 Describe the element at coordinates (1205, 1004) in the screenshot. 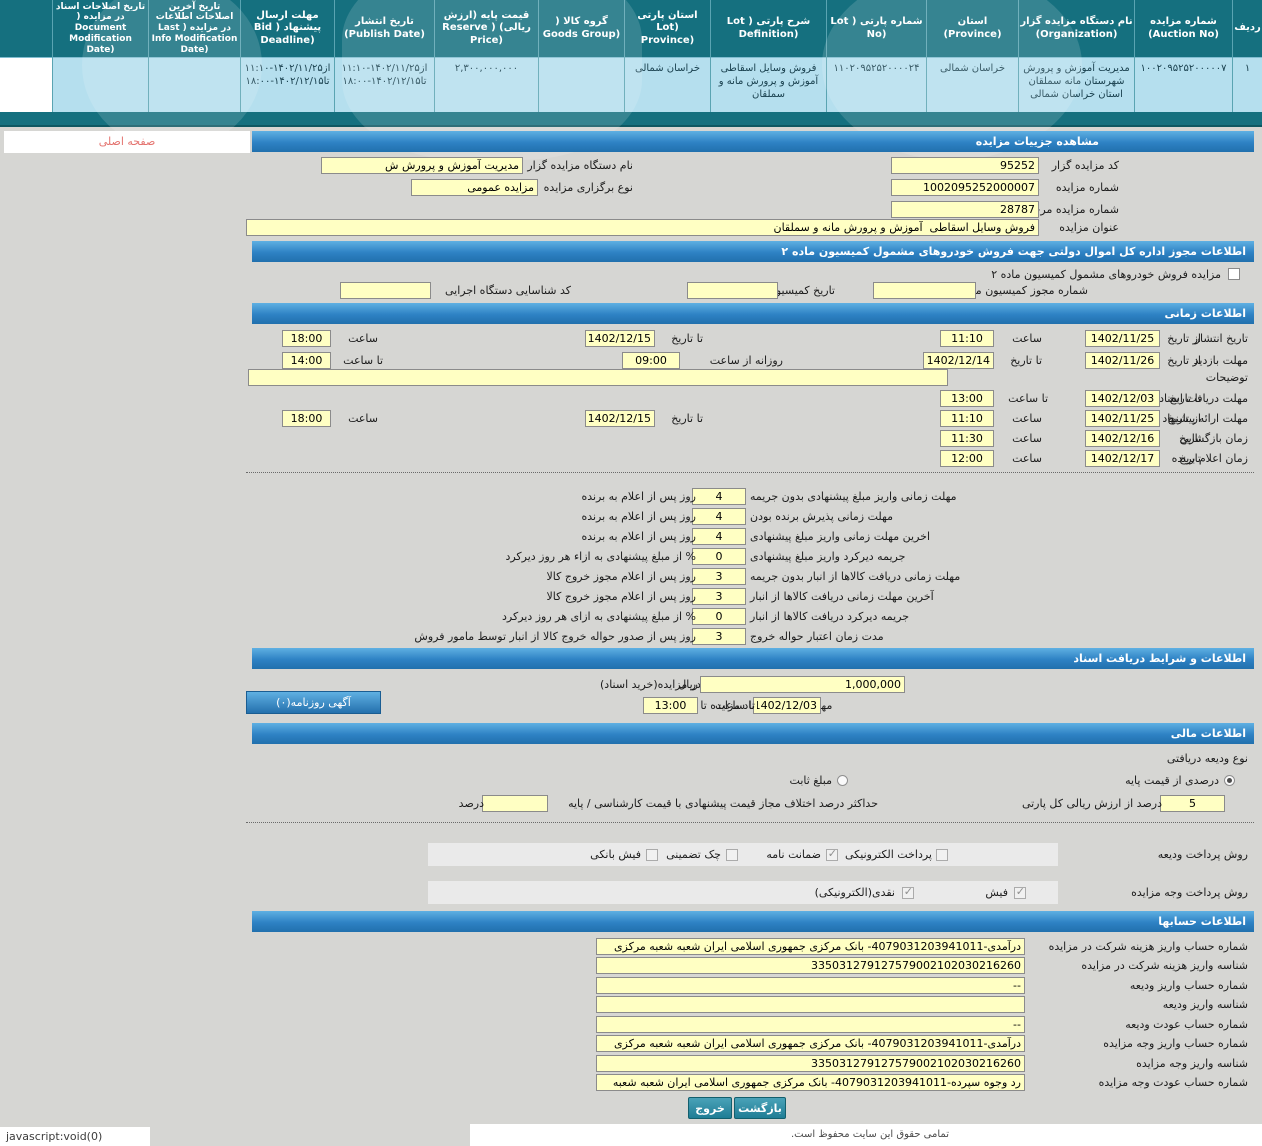

I see `account-label: شناسه واریز ودیعه` at that location.